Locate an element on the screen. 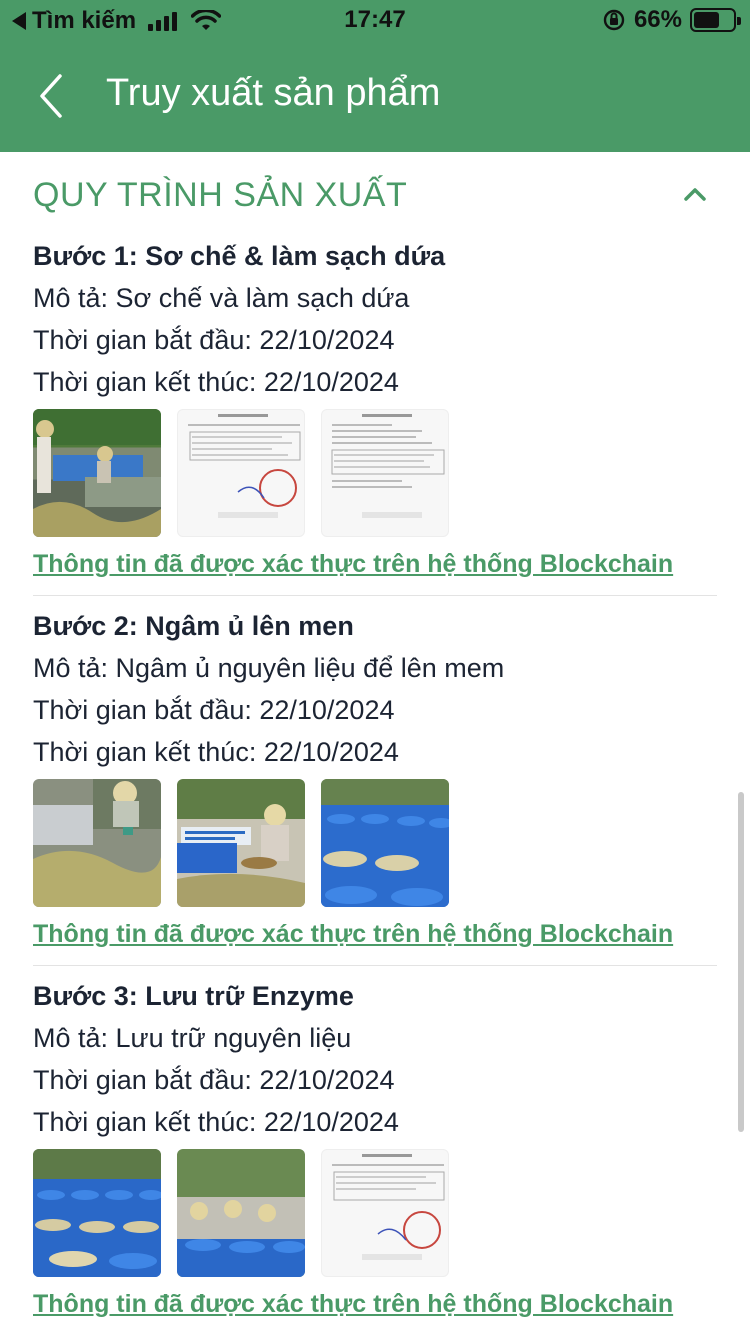 This screenshot has height=1334, width=750. section-header: QUY TRÌNH SẢN XUẤT is located at coordinates (375, 199).